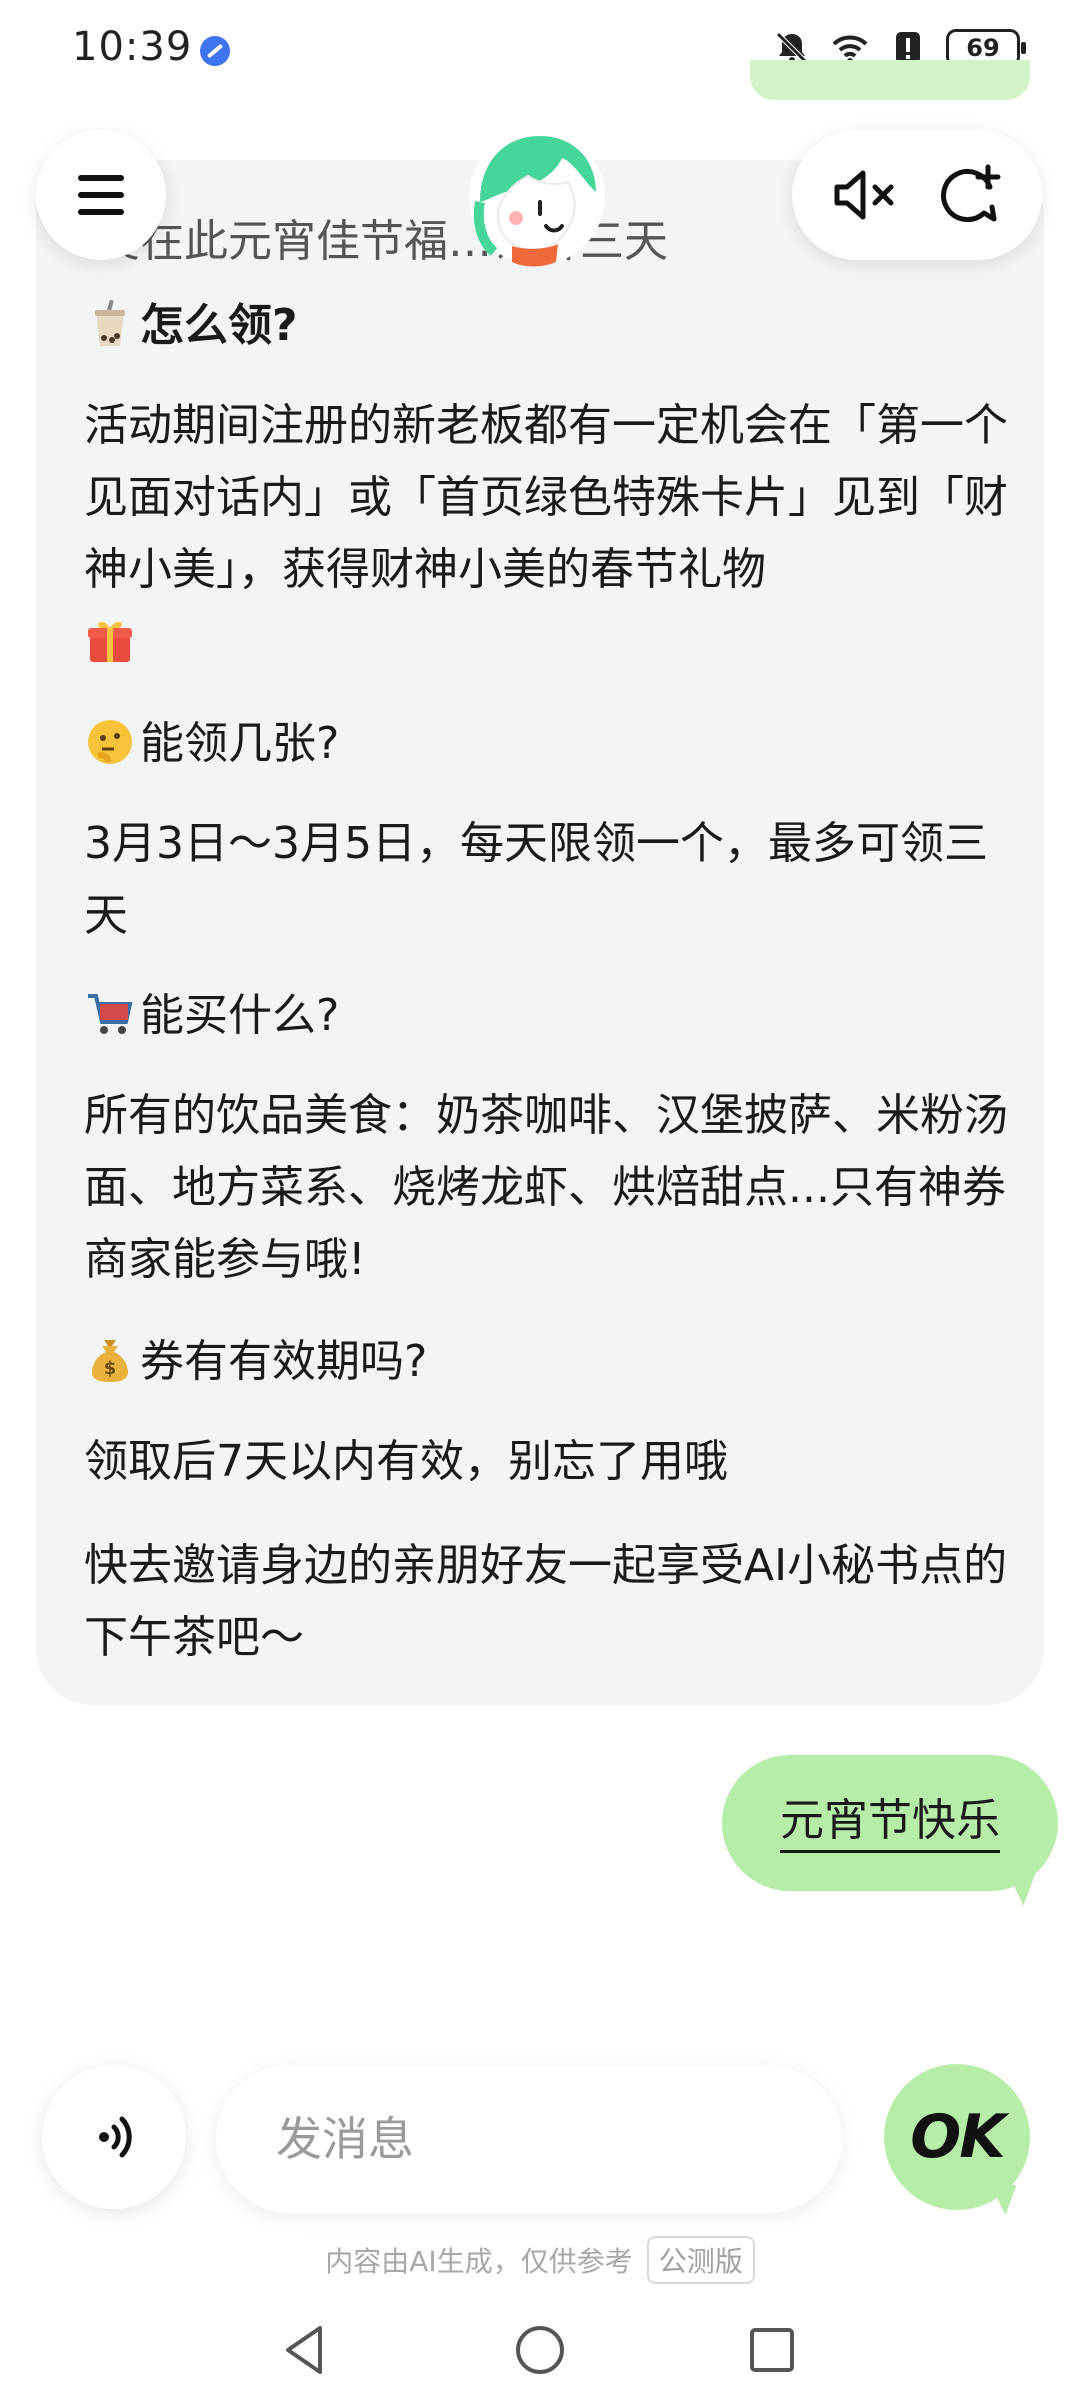  What do you see at coordinates (546, 1601) in the screenshot?
I see `closing-text: 快去邀请身边的亲朋好友一起享受AI小秘书点的下午茶吧～` at bounding box center [546, 1601].